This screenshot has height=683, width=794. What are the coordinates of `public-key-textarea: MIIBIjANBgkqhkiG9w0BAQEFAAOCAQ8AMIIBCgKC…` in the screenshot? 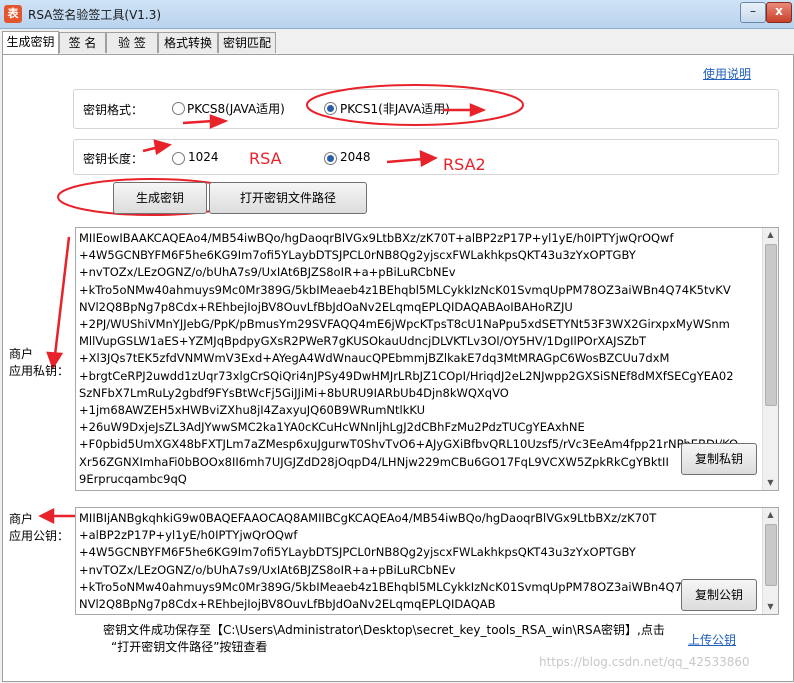 It's located at (427, 561).